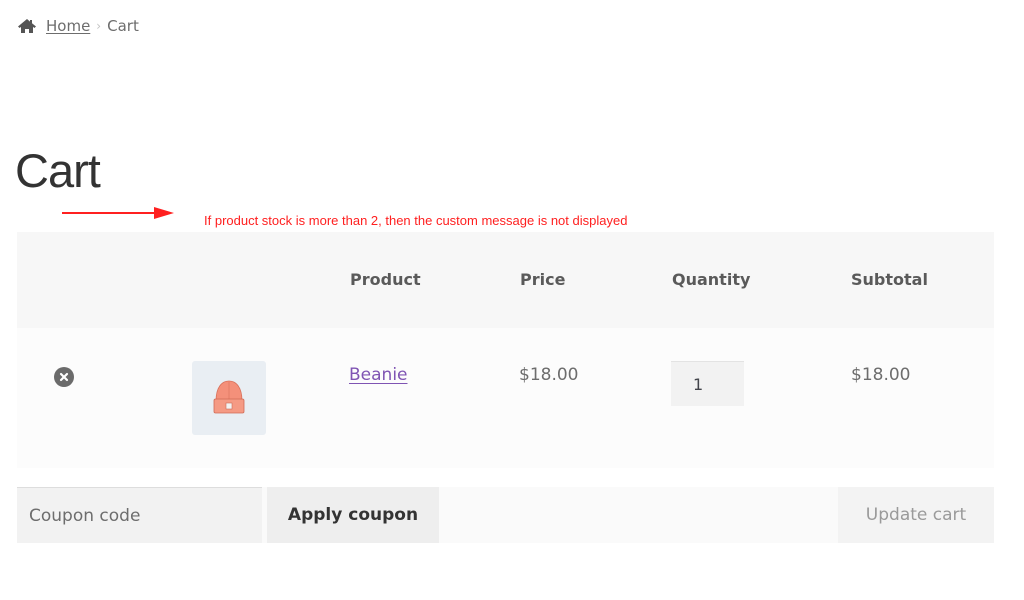 This screenshot has width=1024, height=600. Describe the element at coordinates (123, 26) in the screenshot. I see `breadcrumb-current: Cart` at that location.